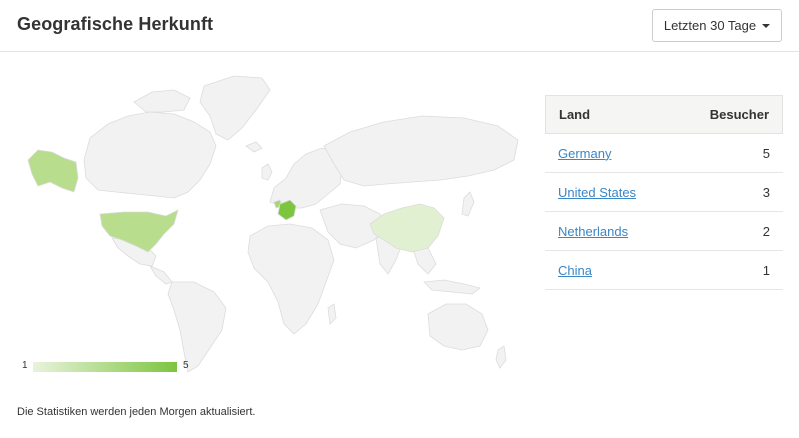 Image resolution: width=799 pixels, height=438 pixels. Describe the element at coordinates (421, 151) in the screenshot. I see `map-russia` at that location.